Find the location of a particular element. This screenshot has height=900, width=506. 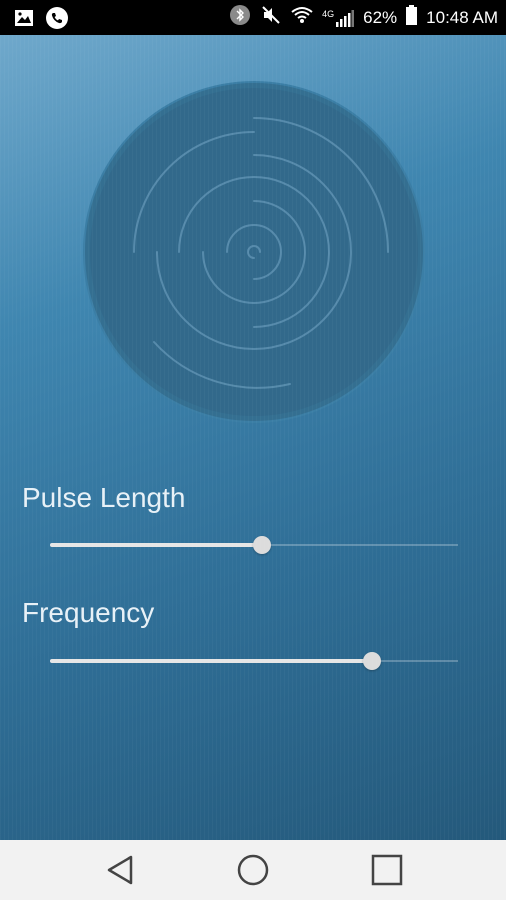

frequency-slider is located at coordinates (254, 661).